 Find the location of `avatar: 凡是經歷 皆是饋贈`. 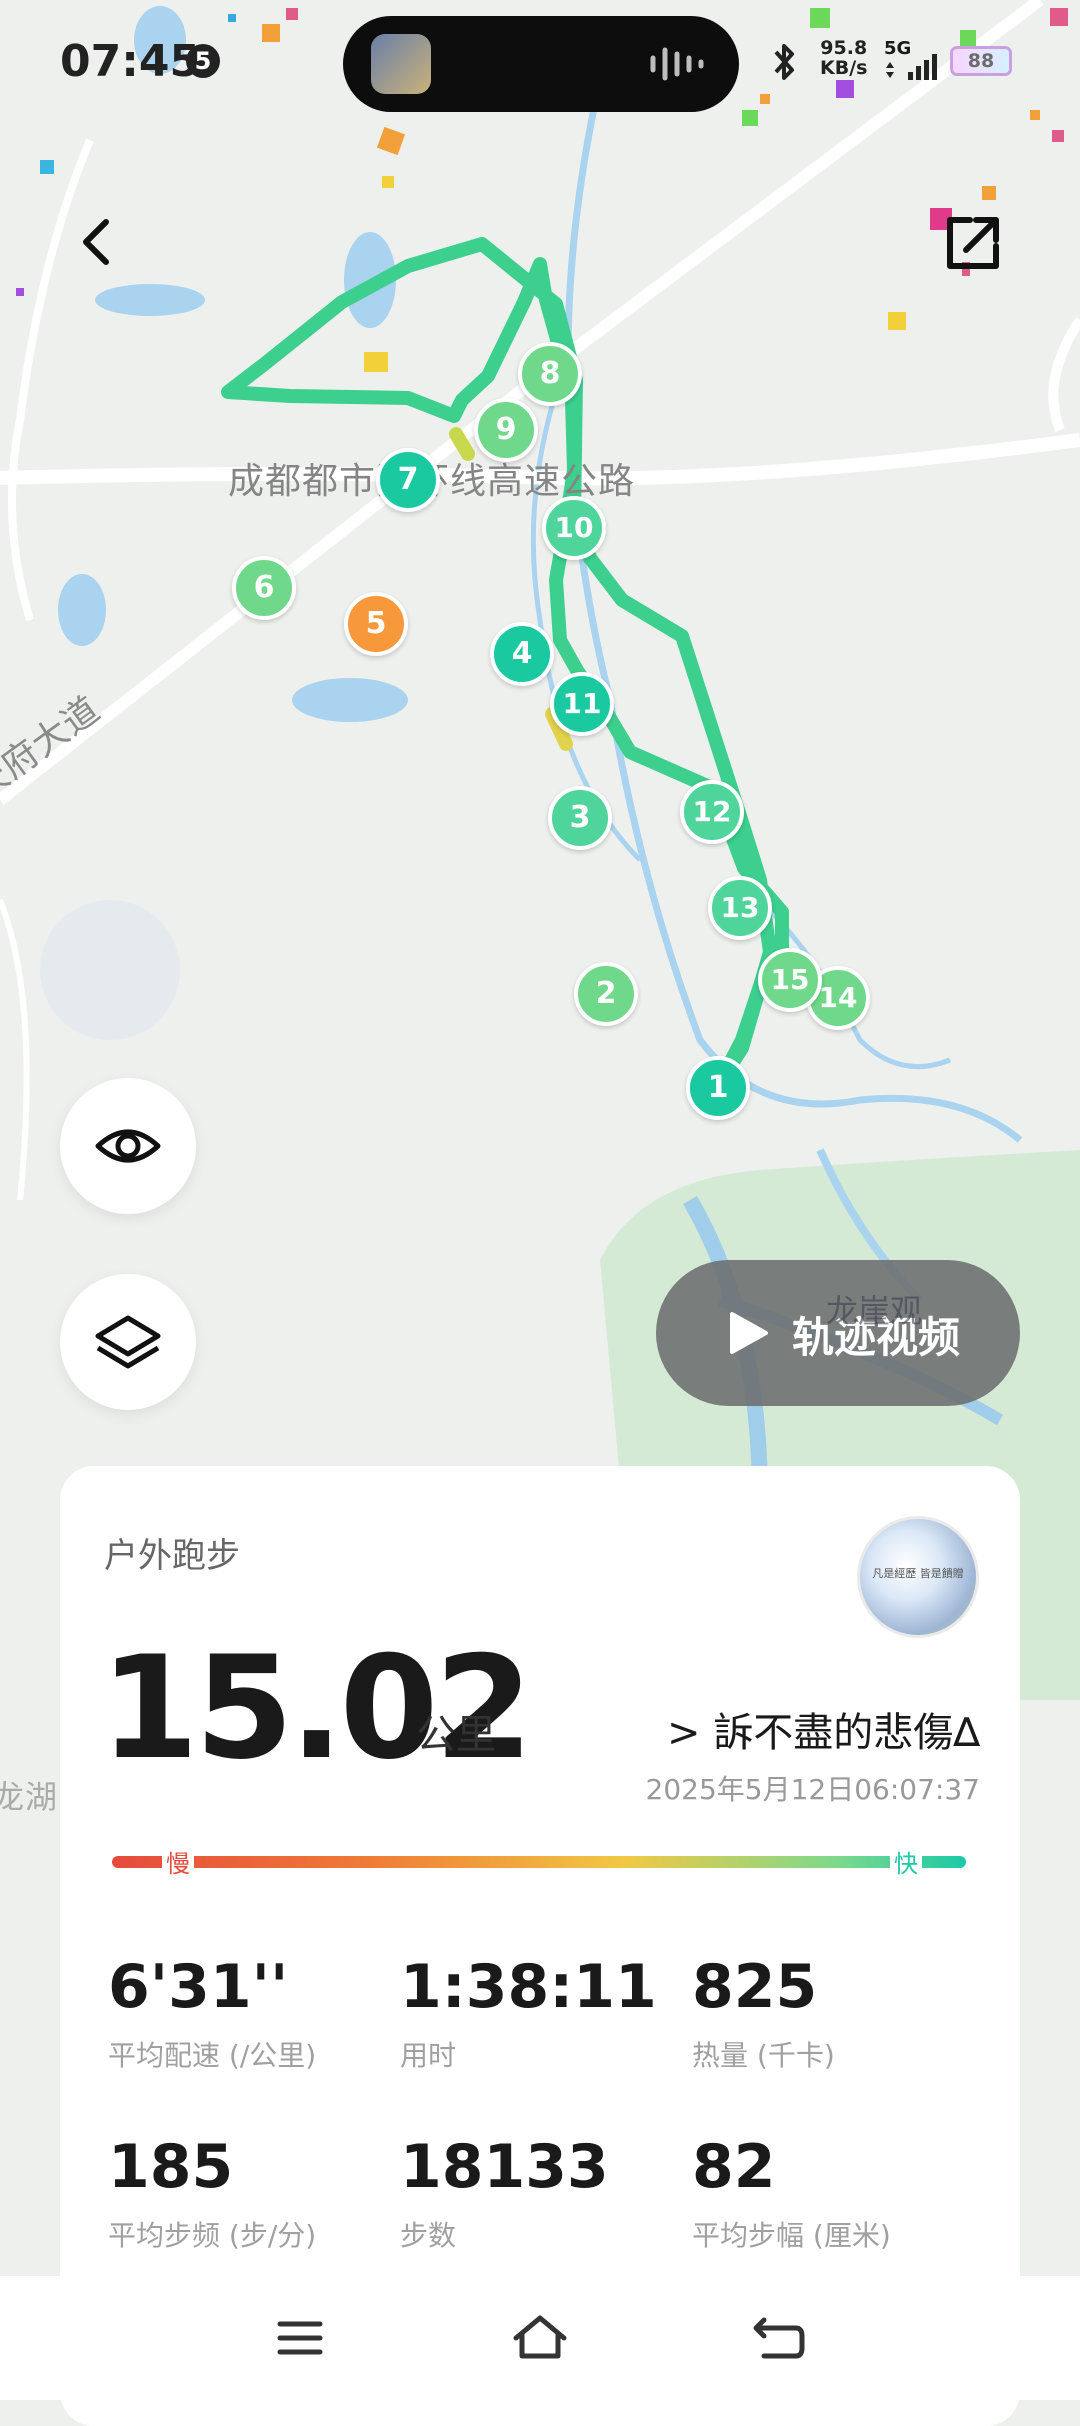

avatar: 凡是經歷 皆是饋贈 is located at coordinates (918, 1577).